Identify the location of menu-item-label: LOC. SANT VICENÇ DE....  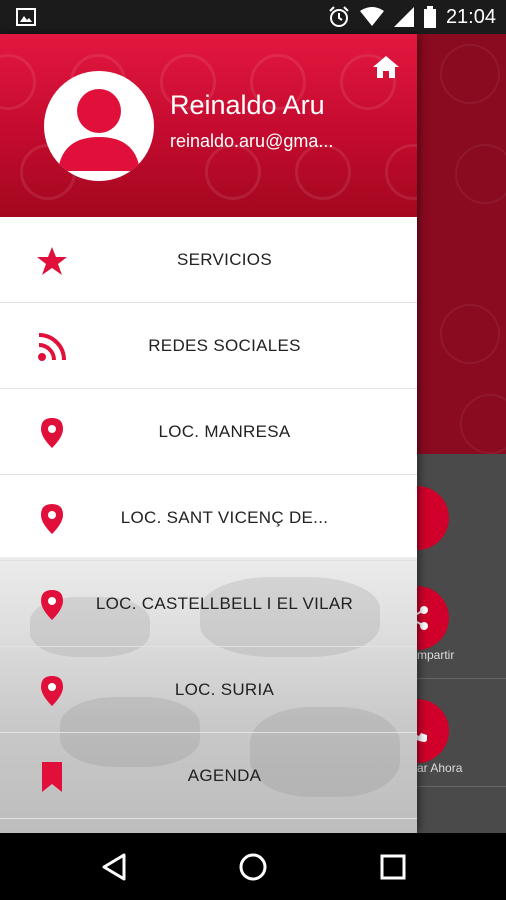
(224, 517).